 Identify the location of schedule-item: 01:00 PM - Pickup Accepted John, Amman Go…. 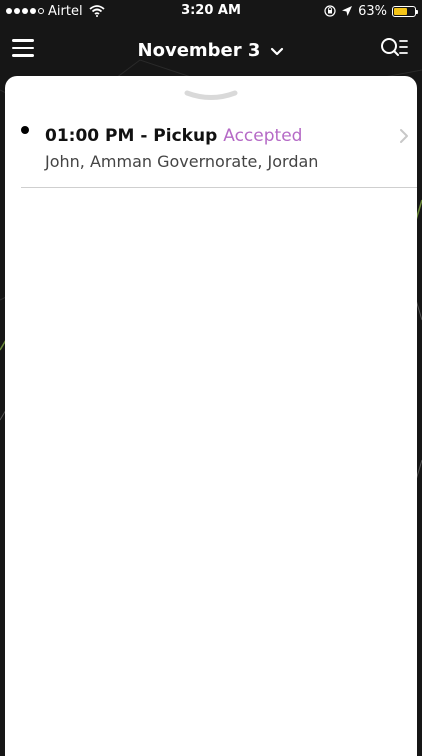
(211, 152).